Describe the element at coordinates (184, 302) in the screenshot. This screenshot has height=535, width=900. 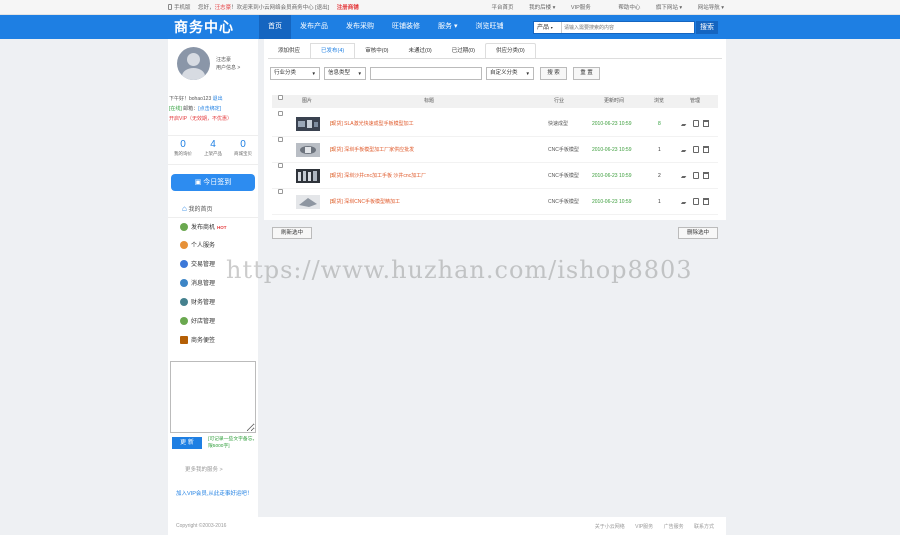
I see `finance-icon` at that location.